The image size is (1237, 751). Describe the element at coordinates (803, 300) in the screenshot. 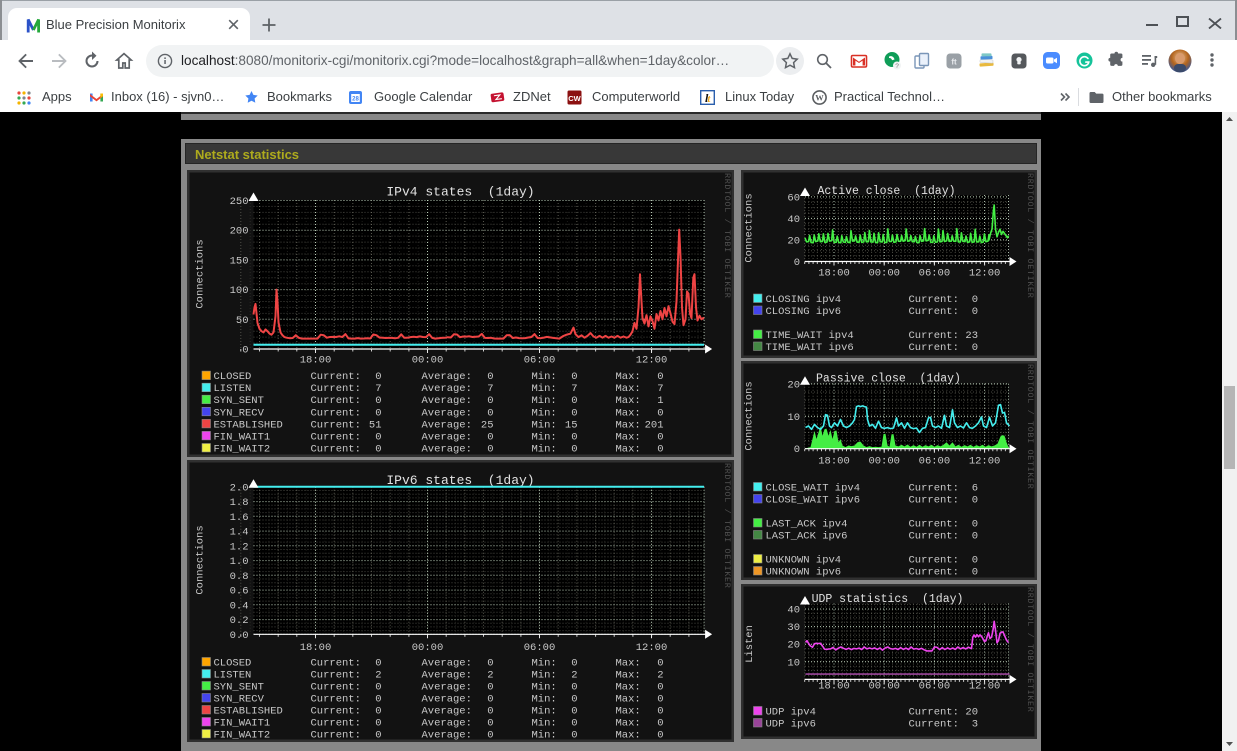

I see `svg-text: CLOSING ipv4` at that location.